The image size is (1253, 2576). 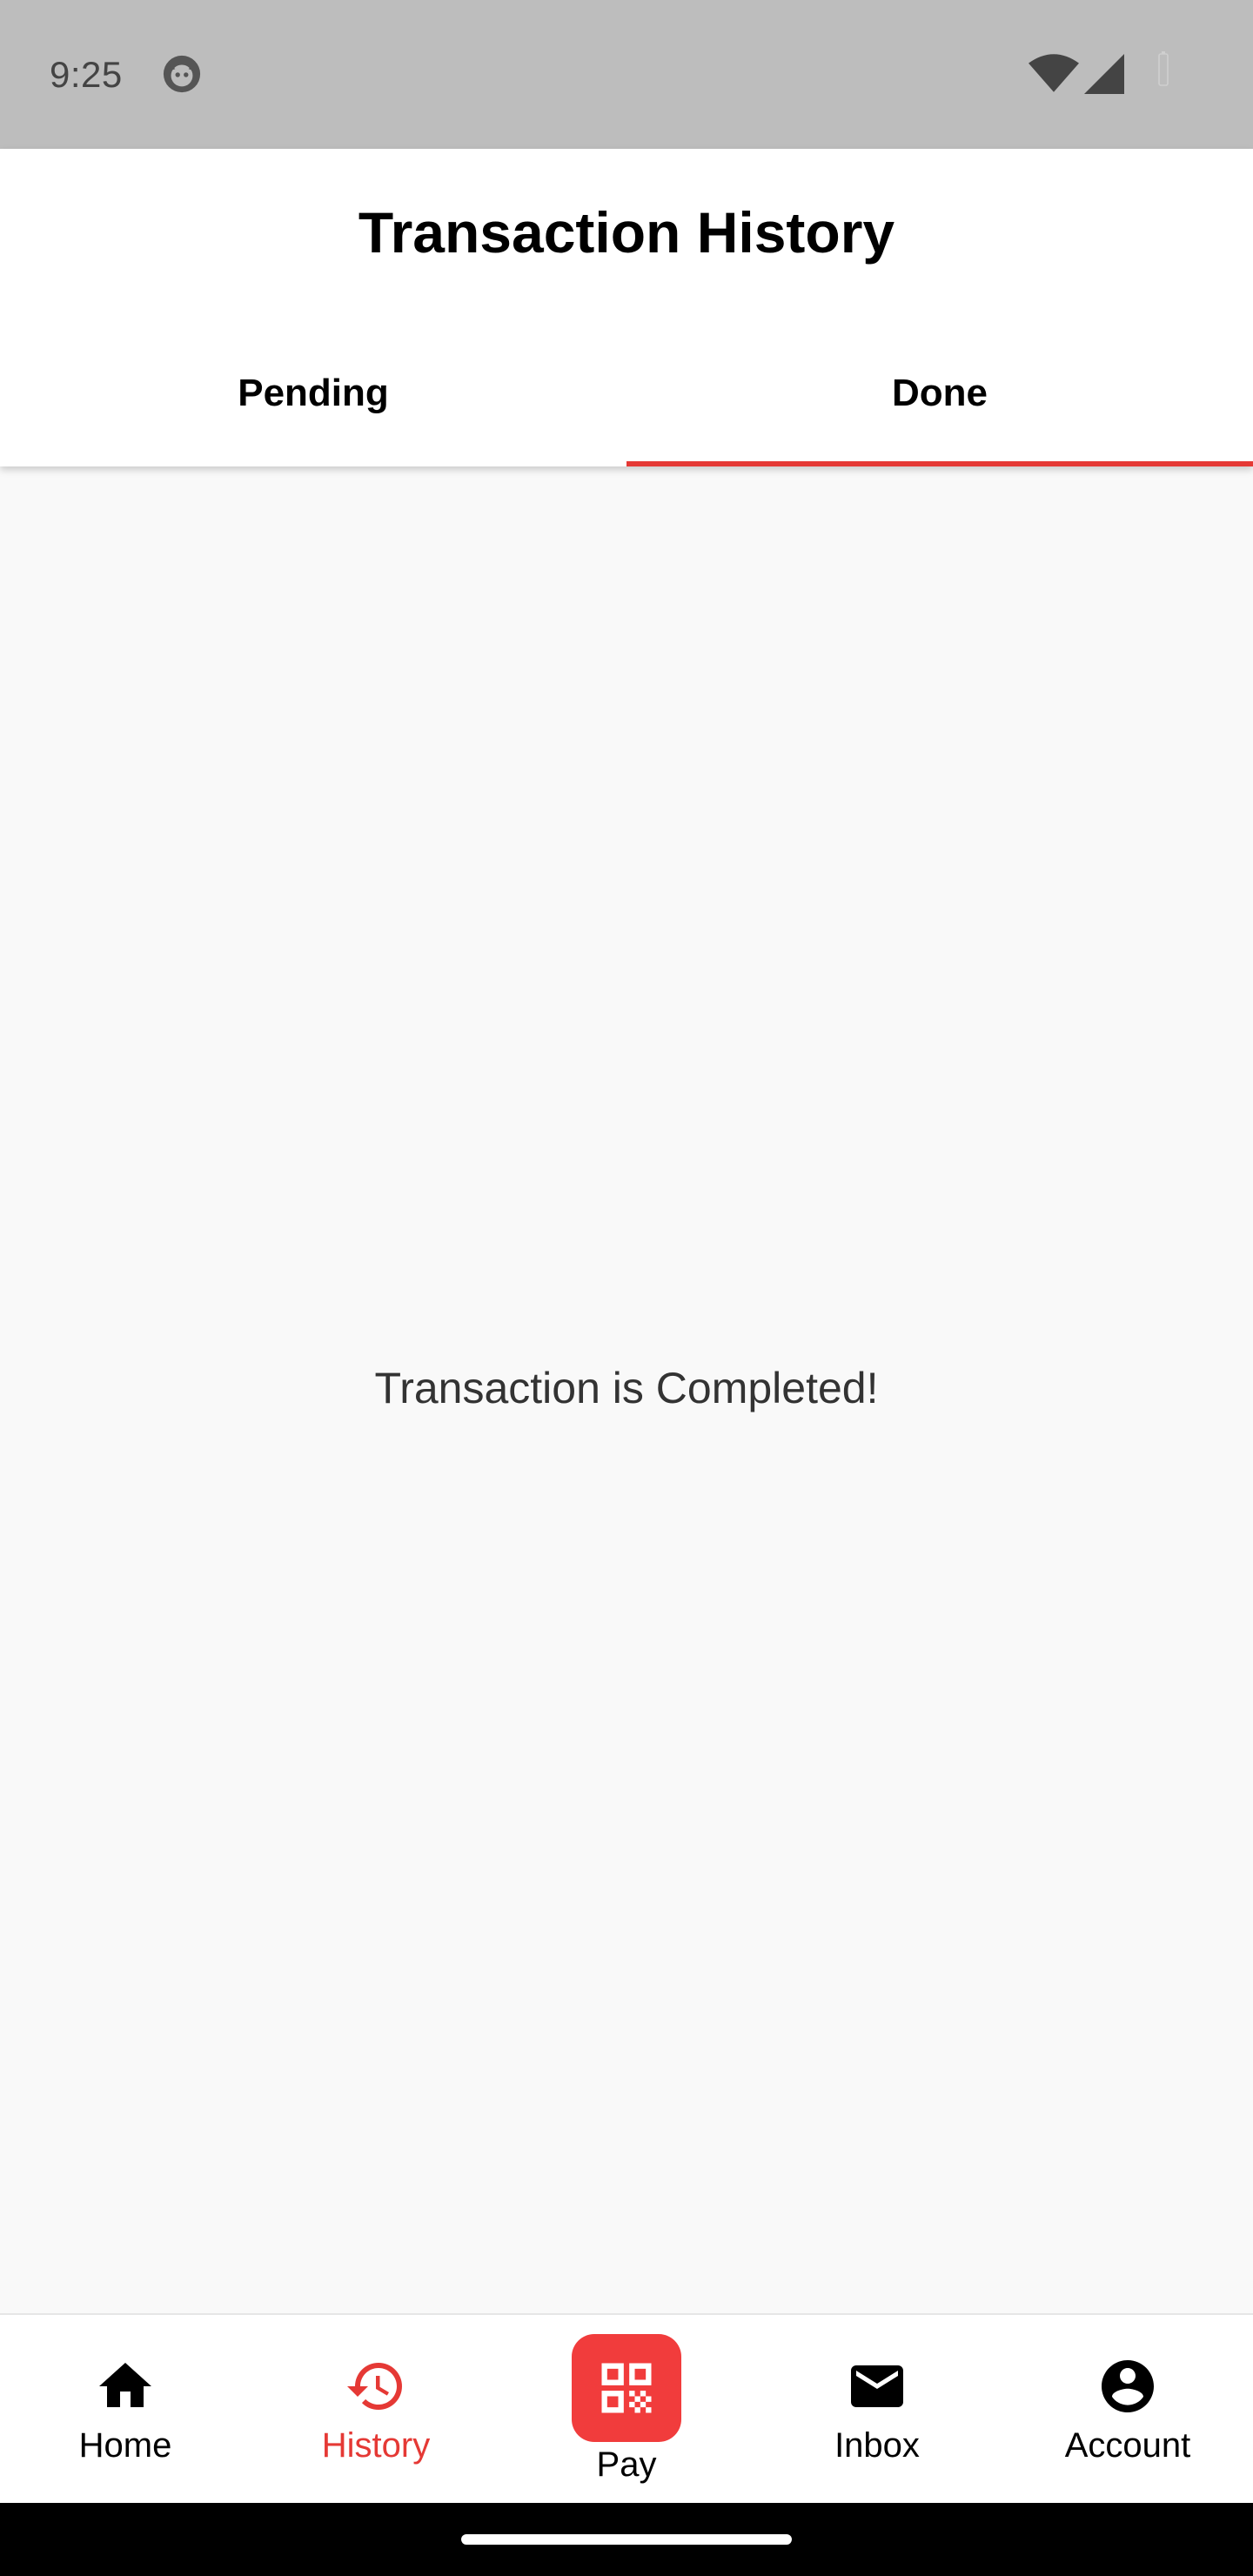 I want to click on nav-home-label: Home, so click(x=125, y=2445).